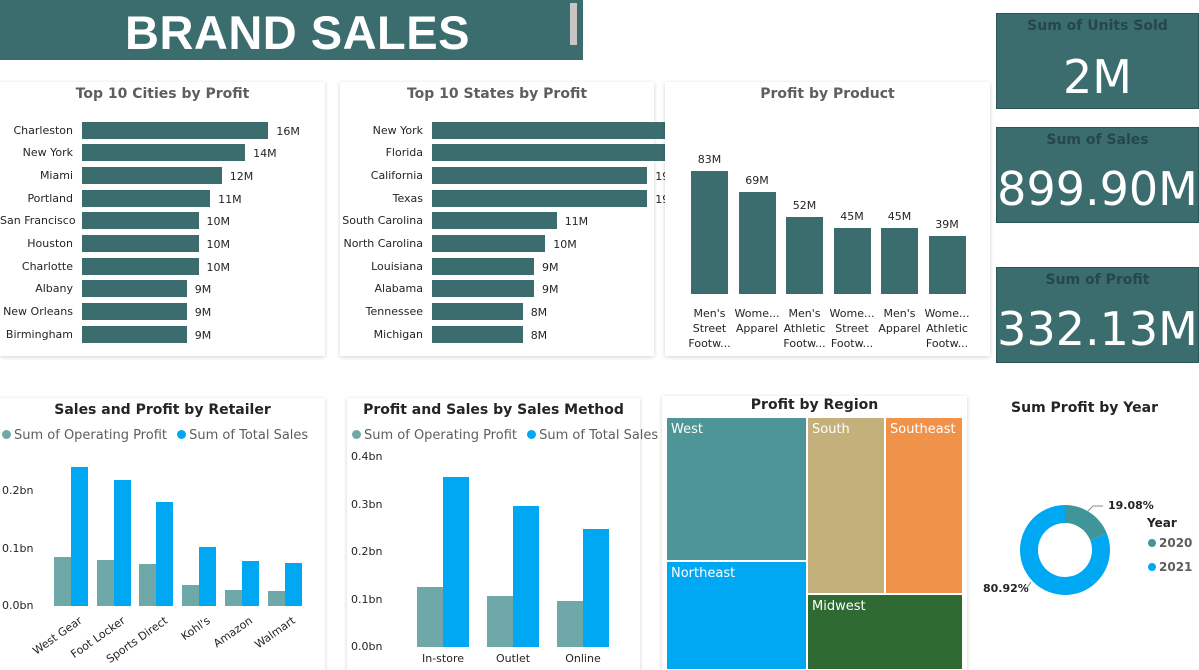 The width and height of the screenshot is (1199, 670). Describe the element at coordinates (839, 606) in the screenshot. I see `tile-label: Midwest` at that location.